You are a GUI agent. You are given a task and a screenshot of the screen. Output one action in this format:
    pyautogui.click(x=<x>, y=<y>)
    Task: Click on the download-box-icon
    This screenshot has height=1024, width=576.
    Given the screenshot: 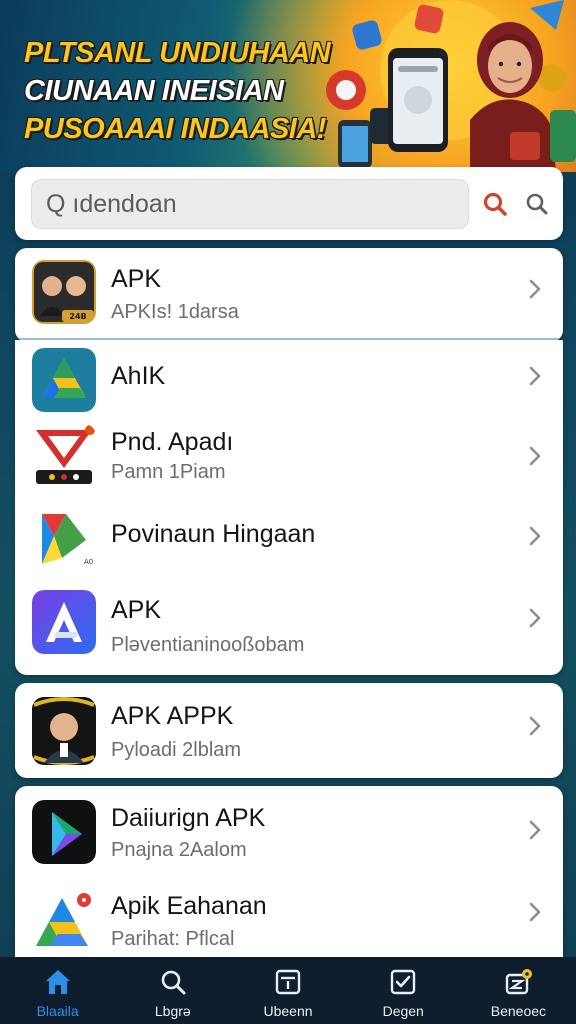 What is the action you would take?
    pyautogui.click(x=288, y=982)
    